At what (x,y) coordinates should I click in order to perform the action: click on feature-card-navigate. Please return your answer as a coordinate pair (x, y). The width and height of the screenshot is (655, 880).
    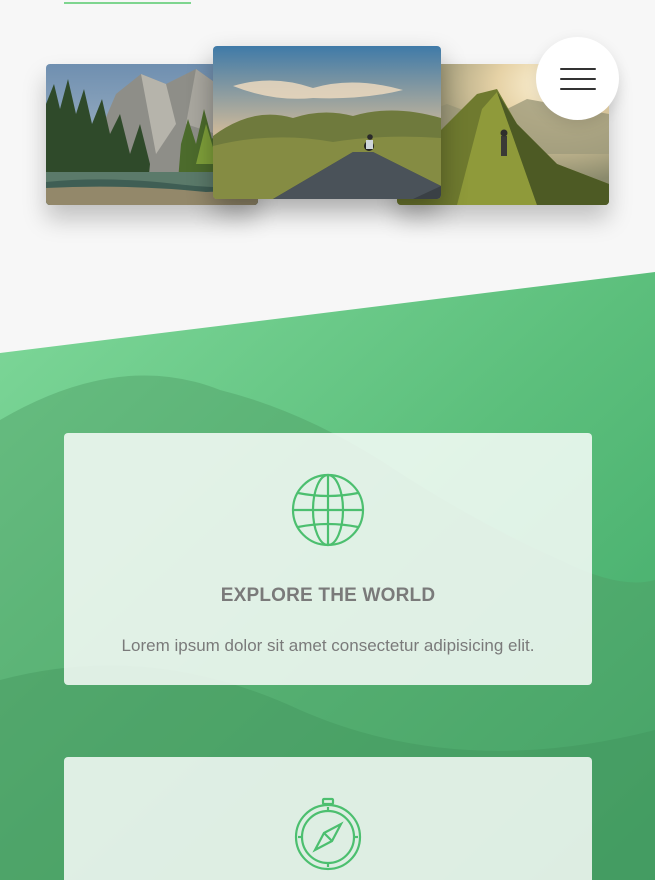
    Looking at the image, I should click on (328, 818).